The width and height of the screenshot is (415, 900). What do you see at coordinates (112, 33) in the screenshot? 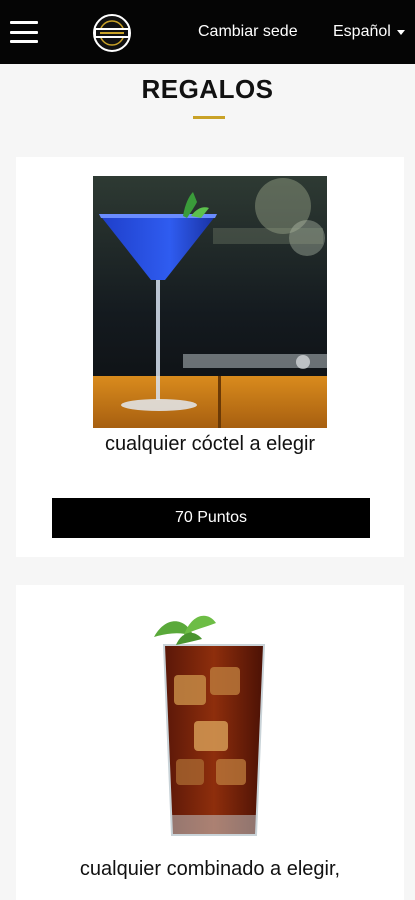
I see `brand-logo` at bounding box center [112, 33].